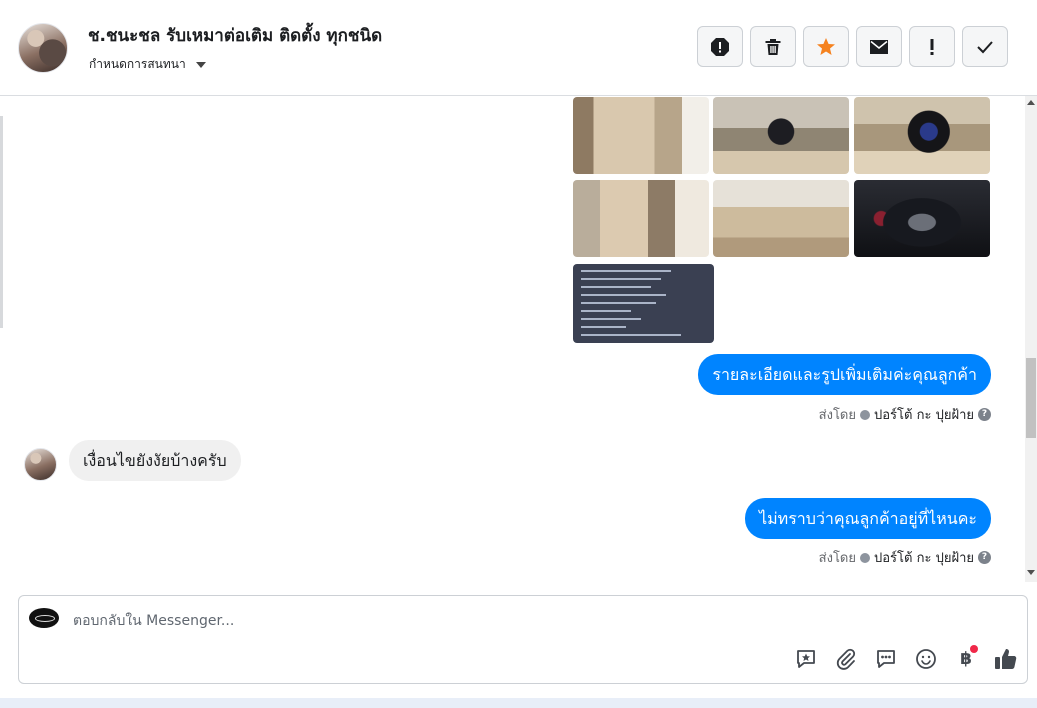 The width and height of the screenshot is (1037, 708). Describe the element at coordinates (155, 460) in the screenshot. I see `message-bubble-incoming: เงื่อนไขยังงัยบ้างครับ` at that location.